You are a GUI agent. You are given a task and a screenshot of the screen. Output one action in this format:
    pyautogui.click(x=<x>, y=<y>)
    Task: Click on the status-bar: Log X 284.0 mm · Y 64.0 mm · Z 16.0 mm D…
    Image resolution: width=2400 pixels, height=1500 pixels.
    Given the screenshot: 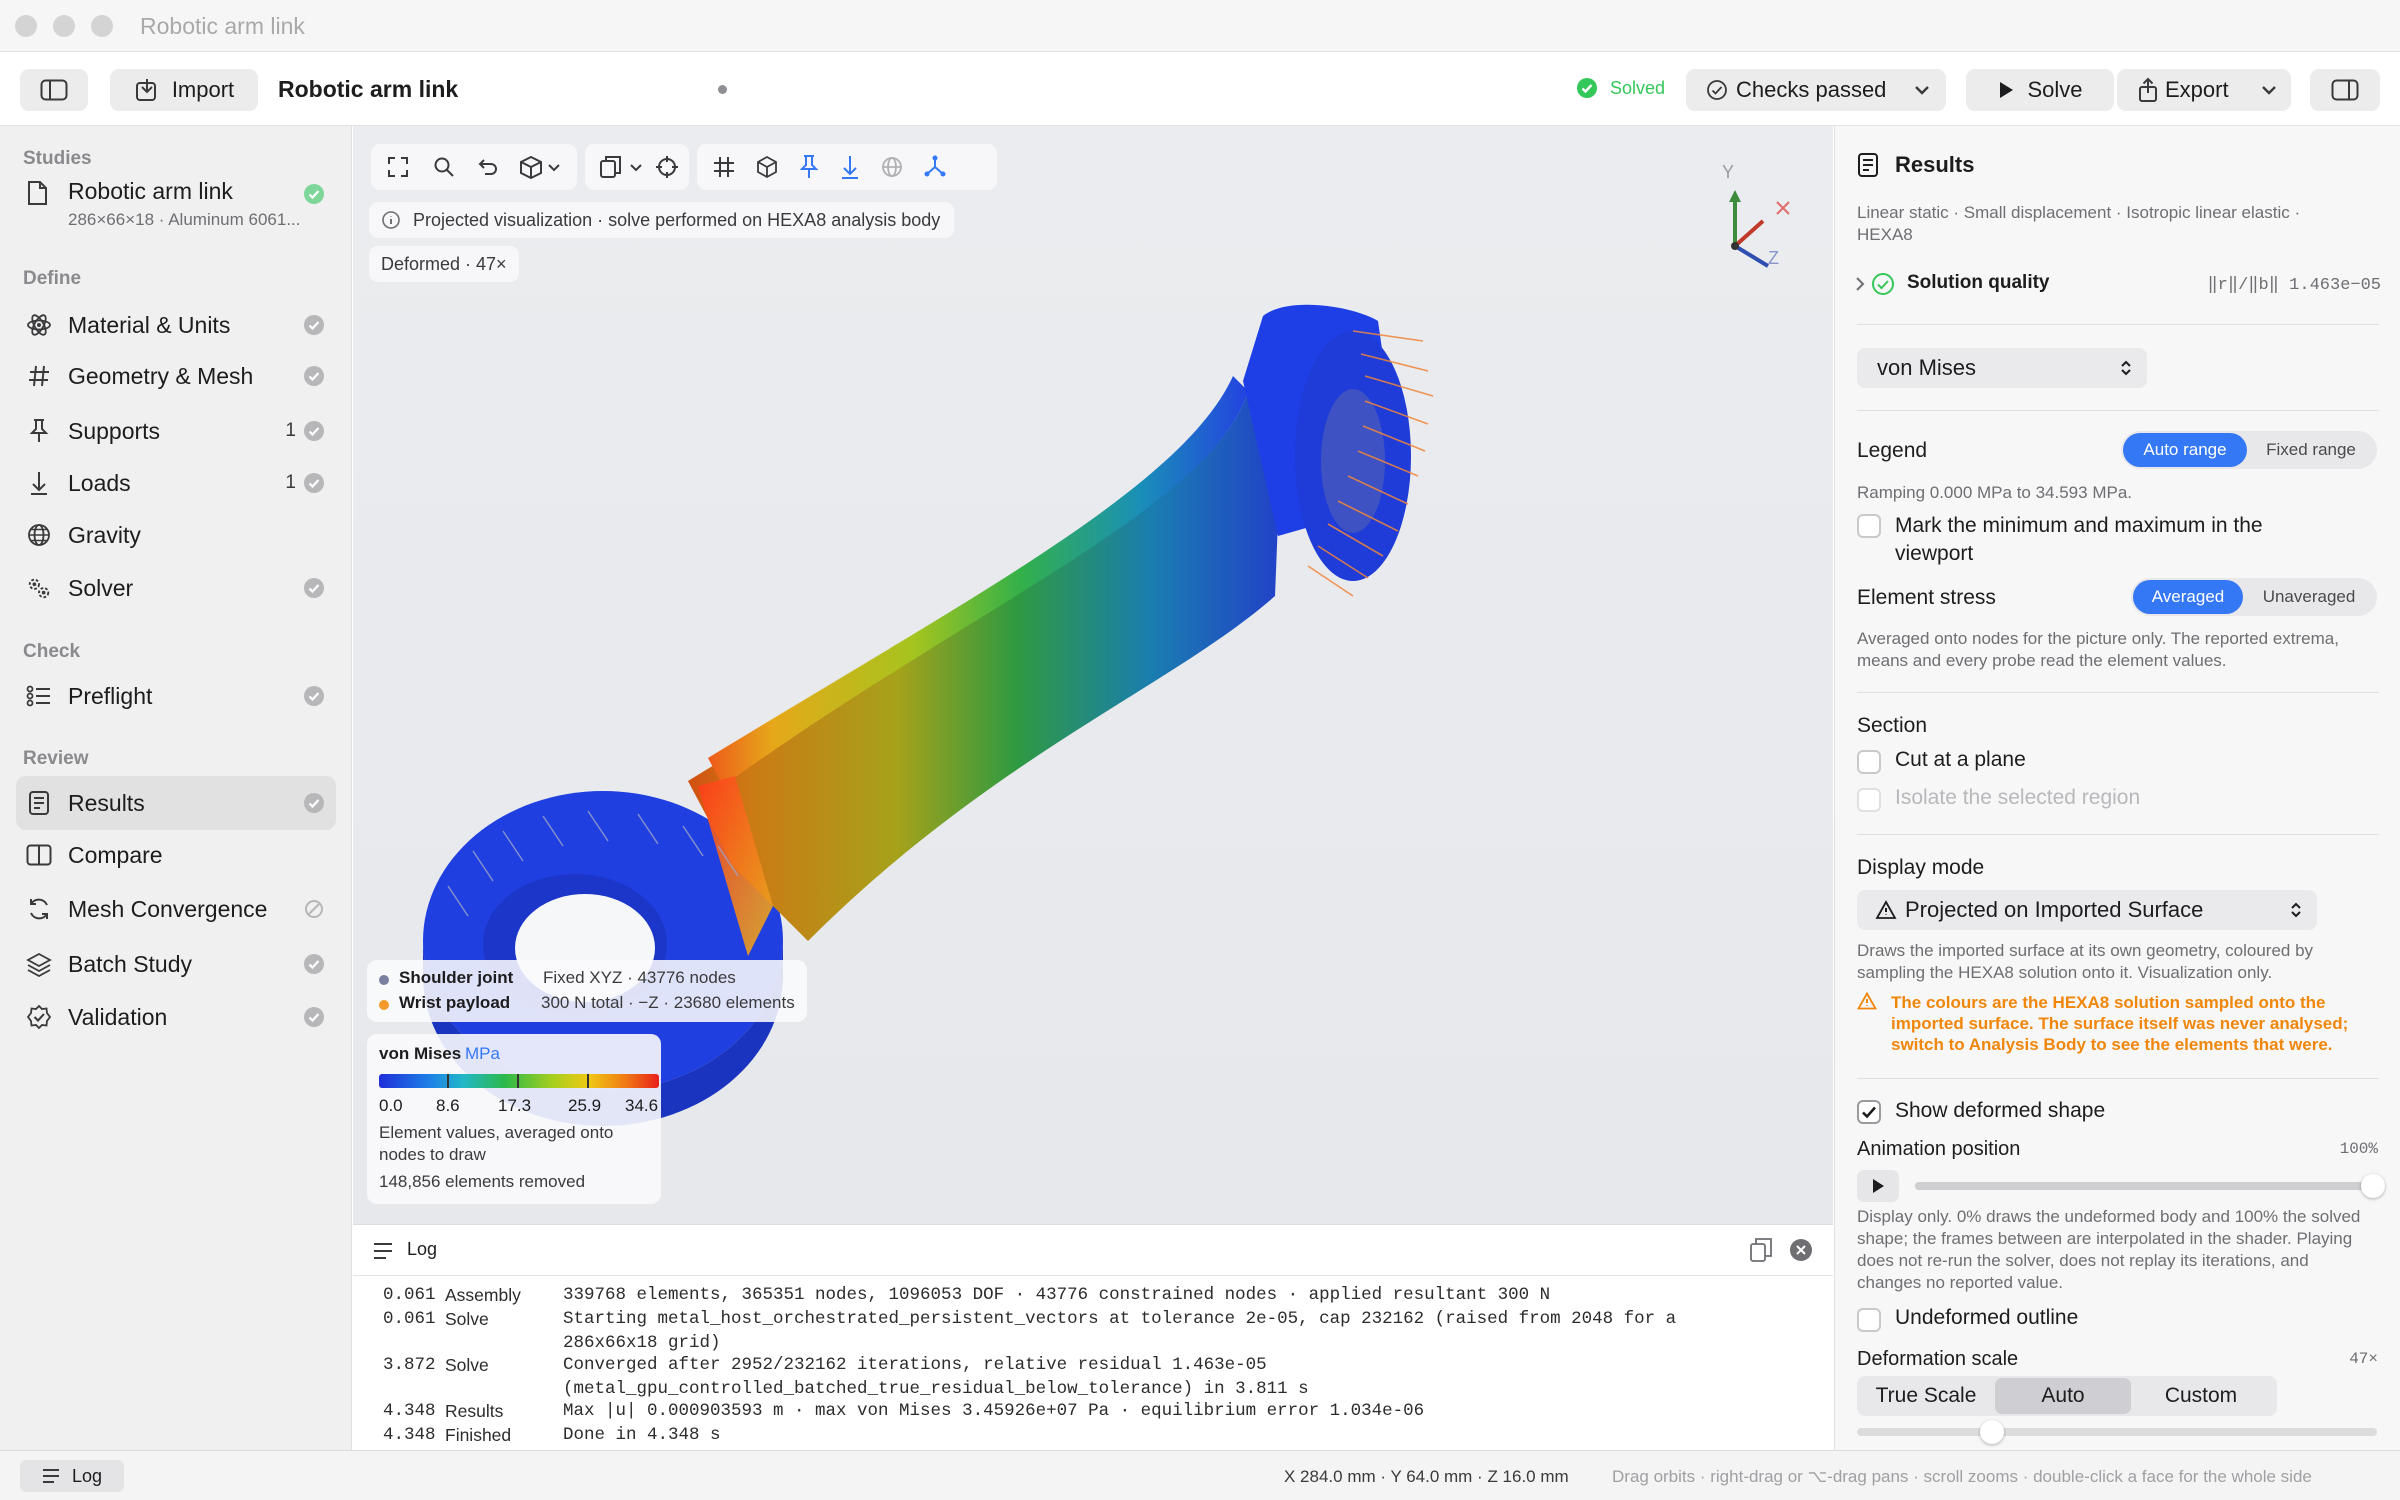 What is the action you would take?
    pyautogui.click(x=1200, y=1475)
    